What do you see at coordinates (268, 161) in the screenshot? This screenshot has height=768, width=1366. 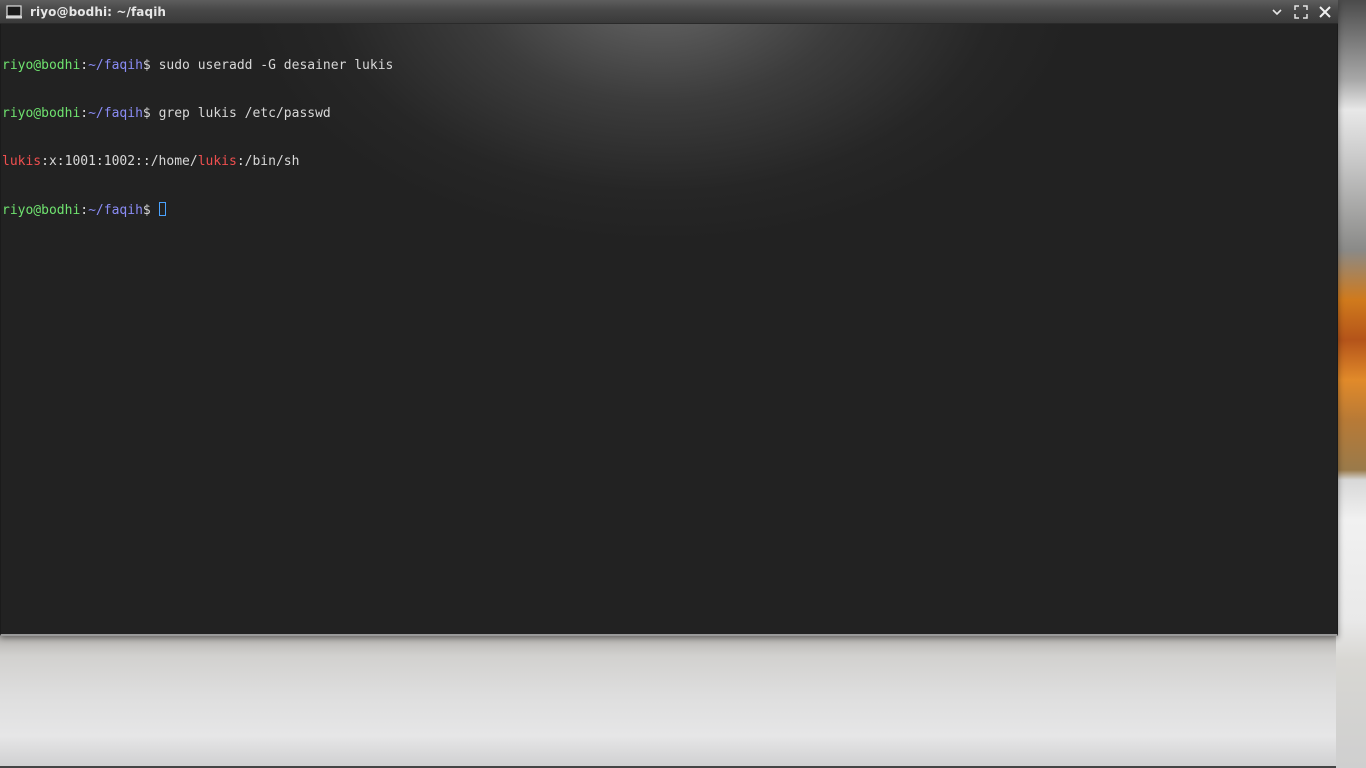 I see `output-segment: :/bin/sh` at bounding box center [268, 161].